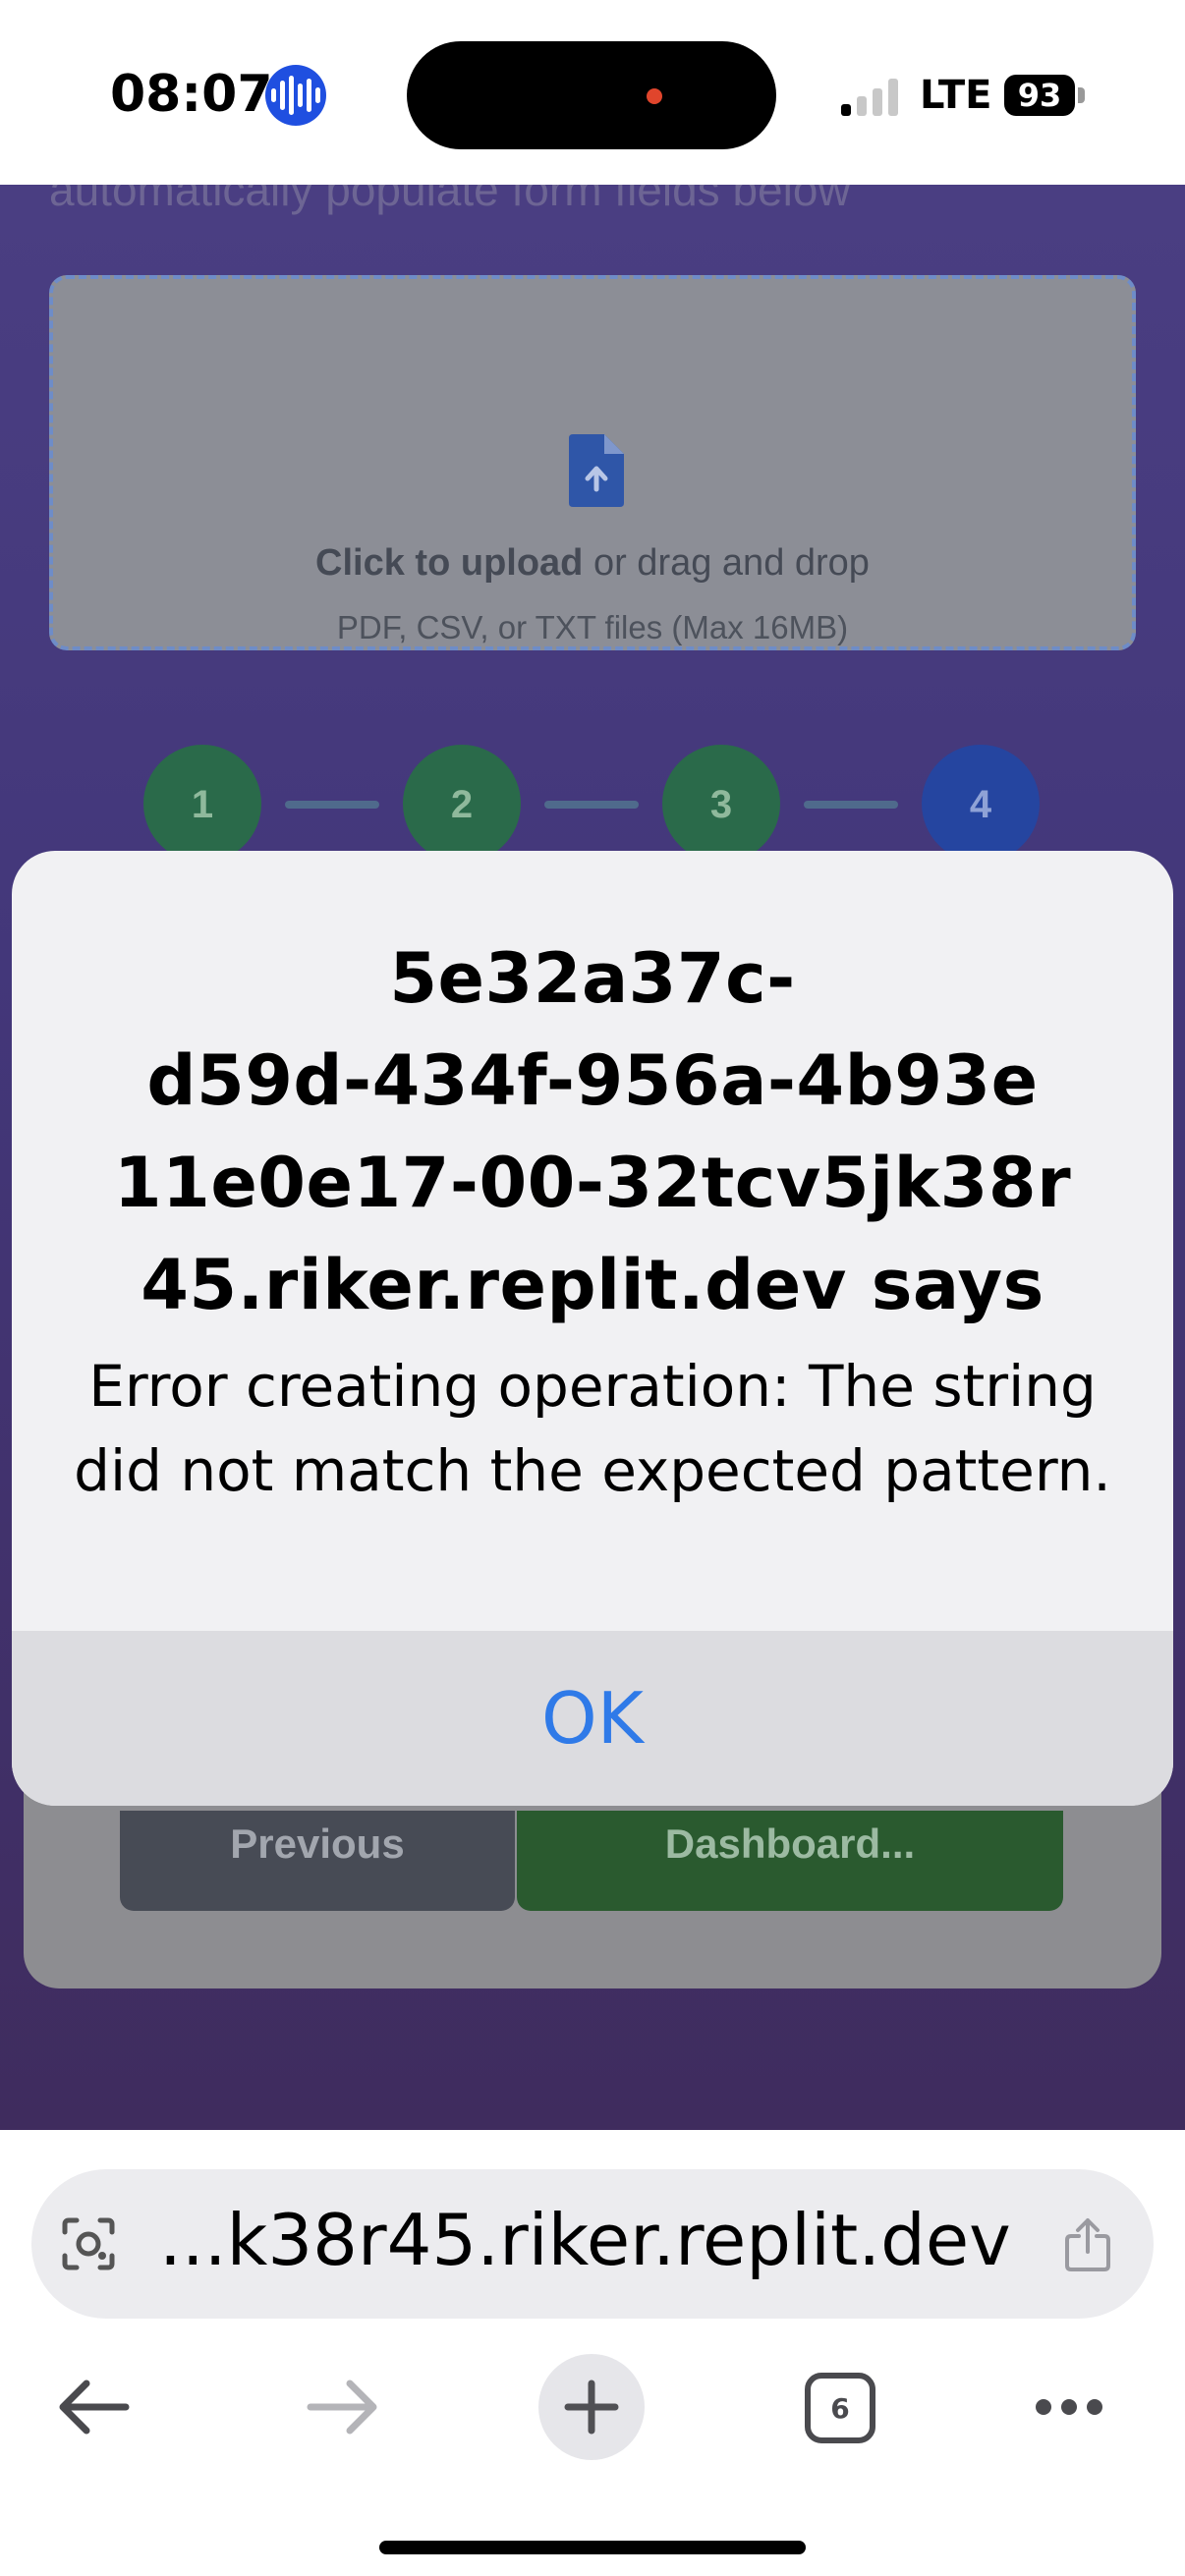  Describe the element at coordinates (449, 563) in the screenshot. I see `upload-link: Click to upload` at that location.